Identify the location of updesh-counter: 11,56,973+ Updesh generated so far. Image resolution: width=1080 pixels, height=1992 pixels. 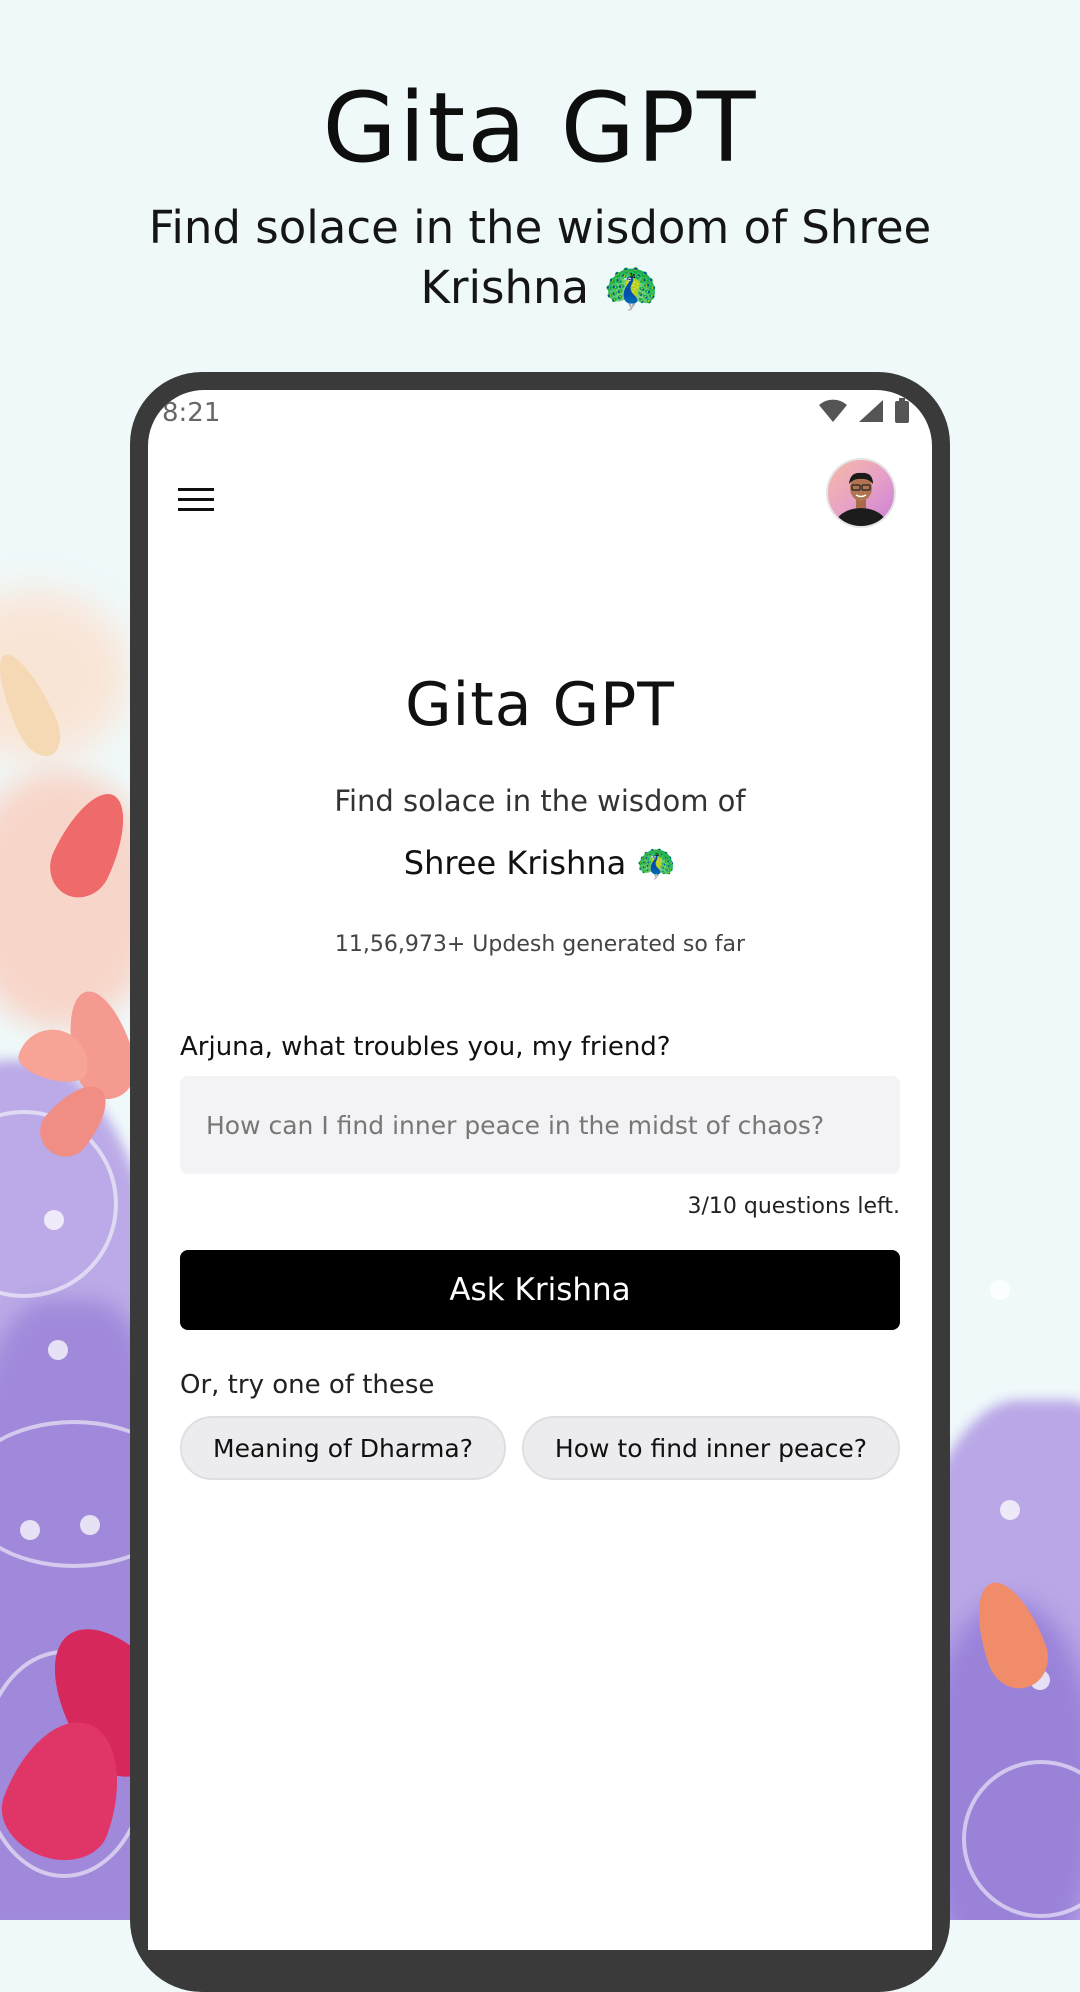
(540, 944).